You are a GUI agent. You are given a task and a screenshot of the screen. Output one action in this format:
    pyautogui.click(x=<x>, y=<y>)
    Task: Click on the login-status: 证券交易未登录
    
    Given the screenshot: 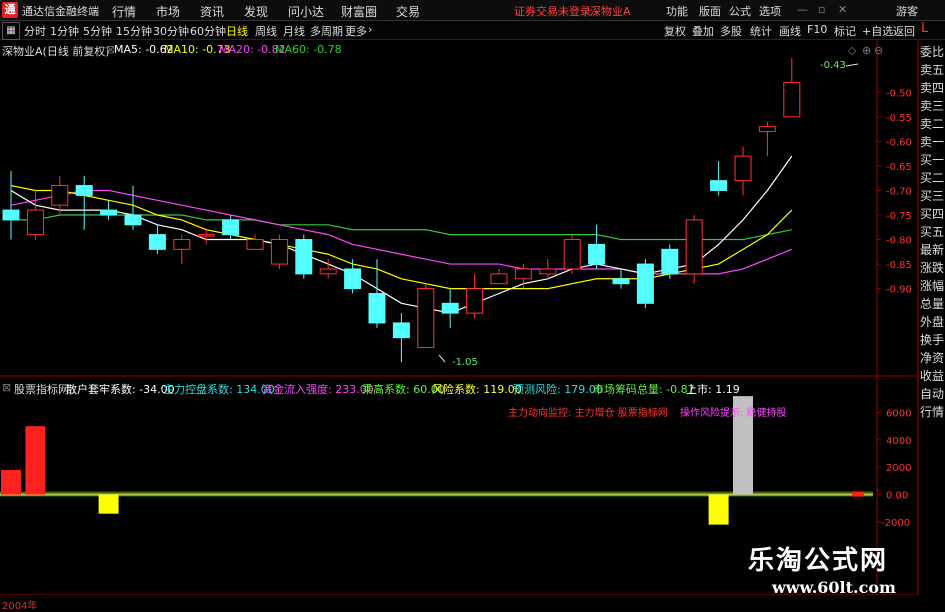 What is the action you would take?
    pyautogui.click(x=552, y=11)
    